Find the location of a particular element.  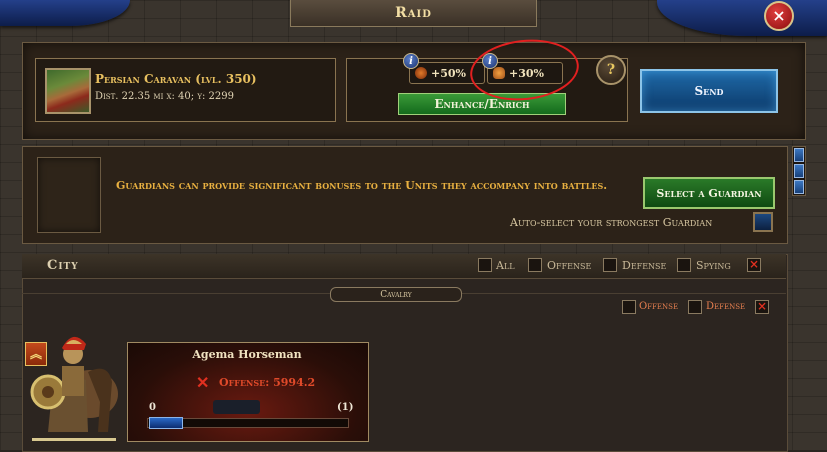

close-icon: × is located at coordinates (779, 15).